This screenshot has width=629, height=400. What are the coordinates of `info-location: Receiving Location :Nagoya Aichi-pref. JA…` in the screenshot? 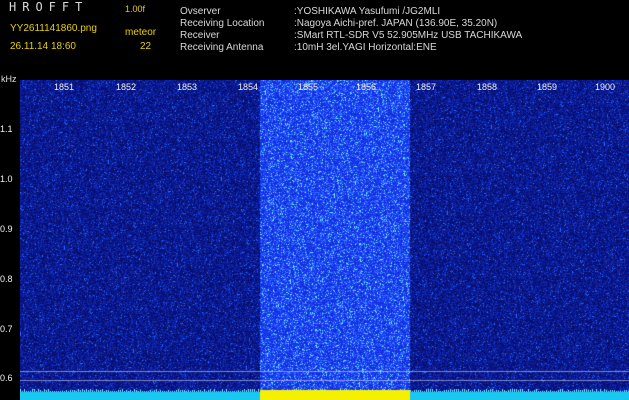 It's located at (338, 24).